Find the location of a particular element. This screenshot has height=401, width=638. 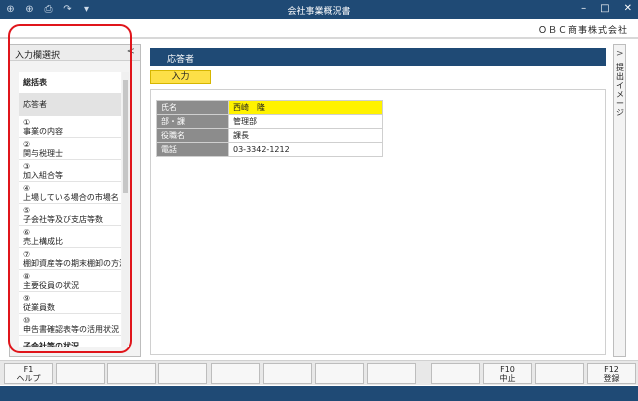

maximize-button: □ is located at coordinates (604, 9).